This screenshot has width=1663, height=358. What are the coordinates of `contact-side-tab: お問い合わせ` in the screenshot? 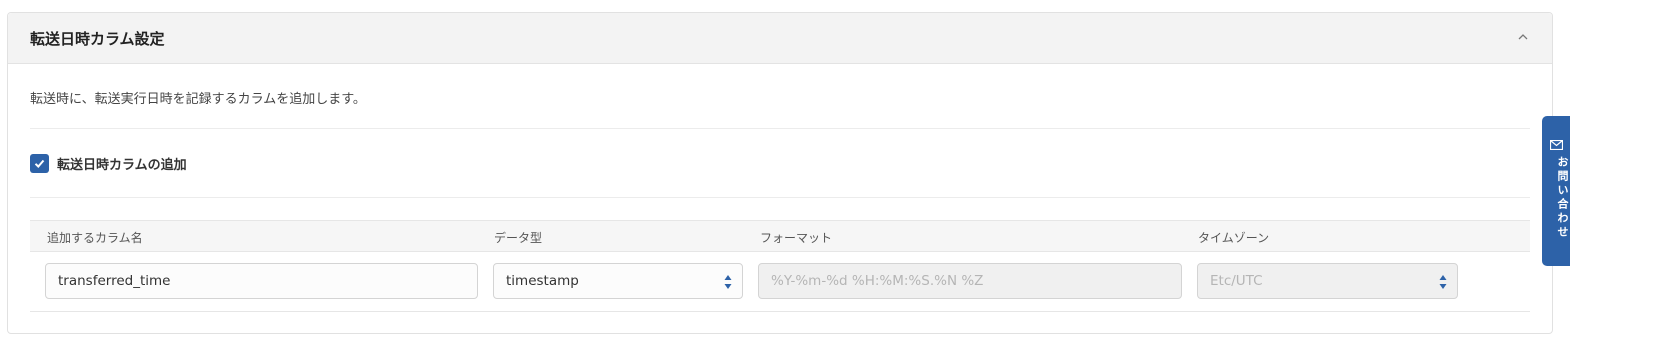 It's located at (1556, 191).